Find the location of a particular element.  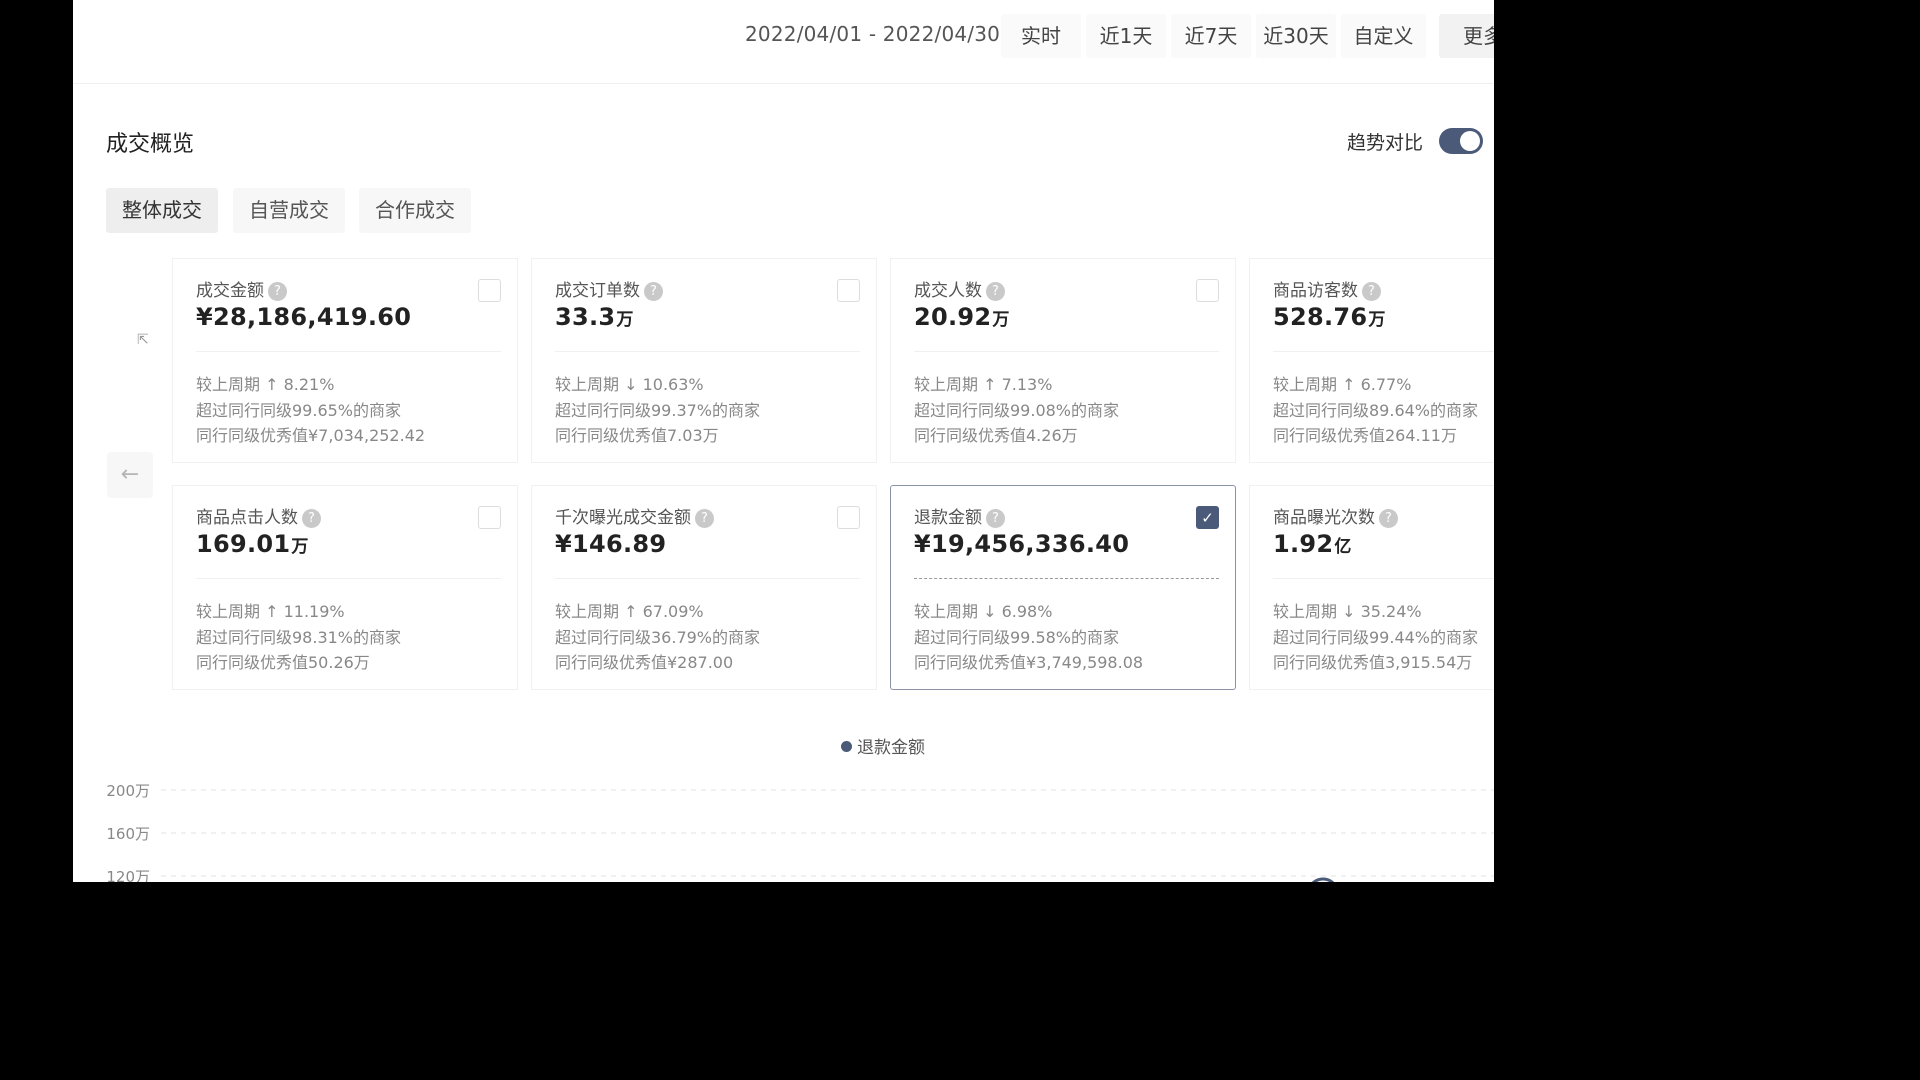

chart-legend: 退款金额 is located at coordinates (883, 745).